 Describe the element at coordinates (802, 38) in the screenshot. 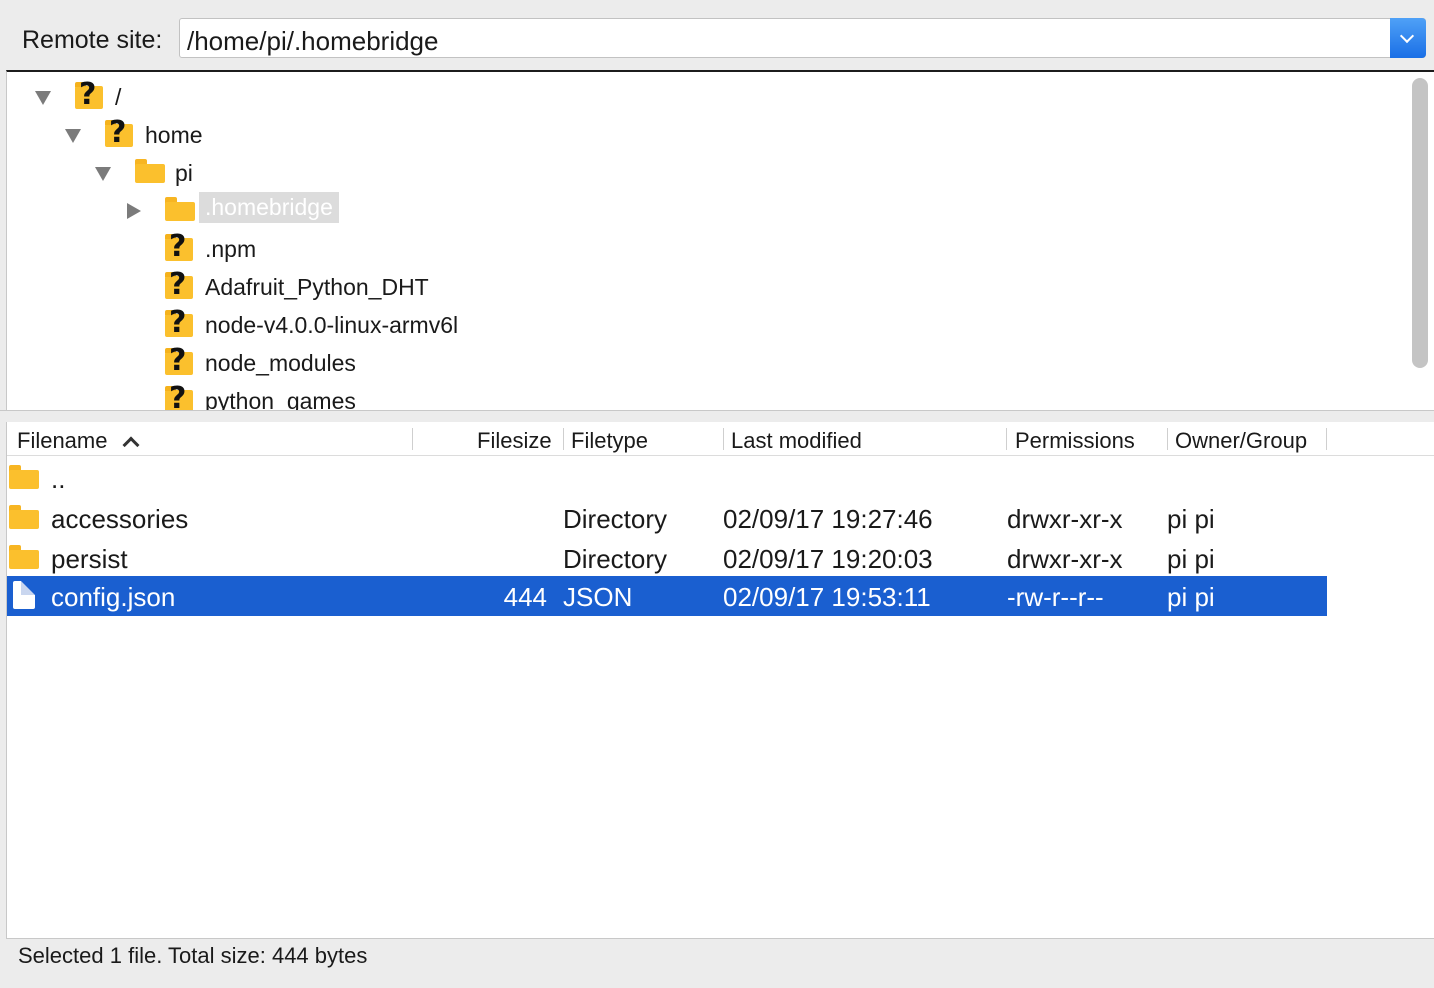

I see `remote-site-path-combobox: /home/pi/.homebridge` at that location.